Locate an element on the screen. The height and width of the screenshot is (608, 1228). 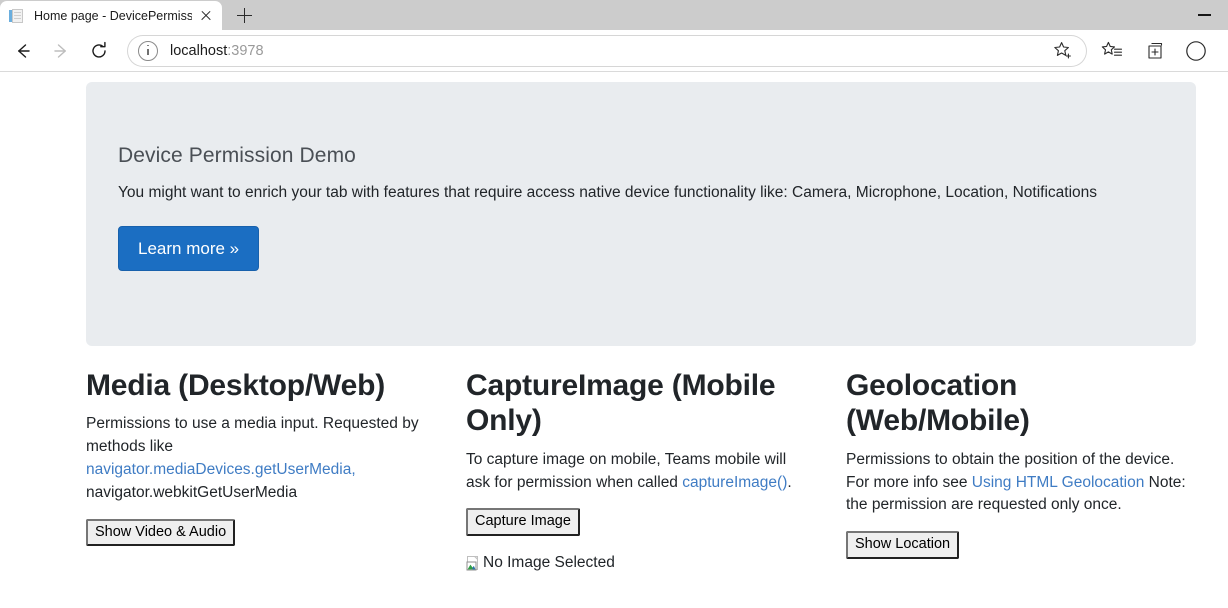
url-host: localhost is located at coordinates (199, 50).